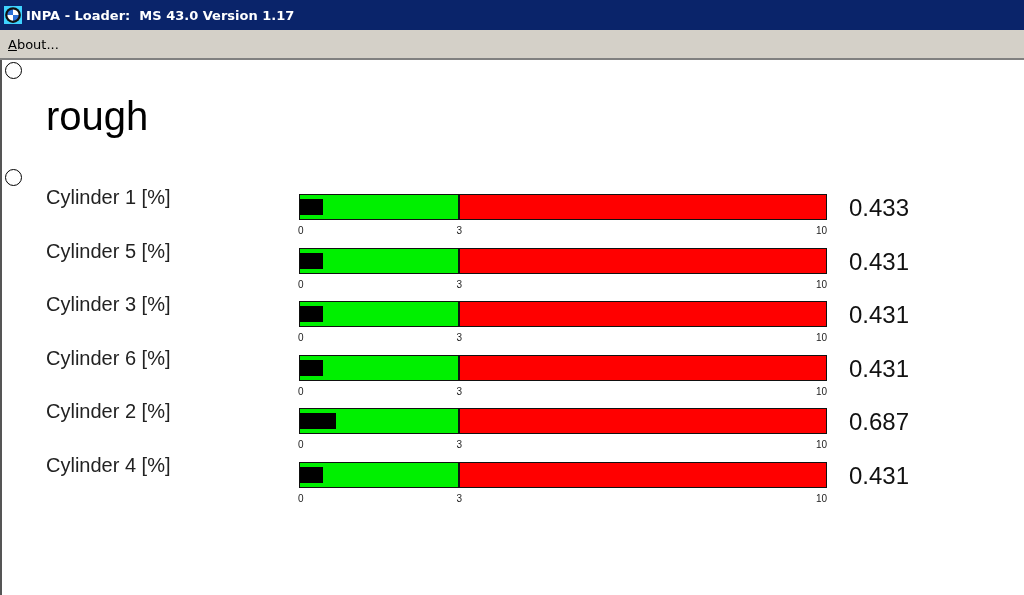 Image resolution: width=1024 pixels, height=595 pixels. What do you see at coordinates (160, 15) in the screenshot?
I see `window-title: INPA - Loader: MS 43.0 Version 1.17` at bounding box center [160, 15].